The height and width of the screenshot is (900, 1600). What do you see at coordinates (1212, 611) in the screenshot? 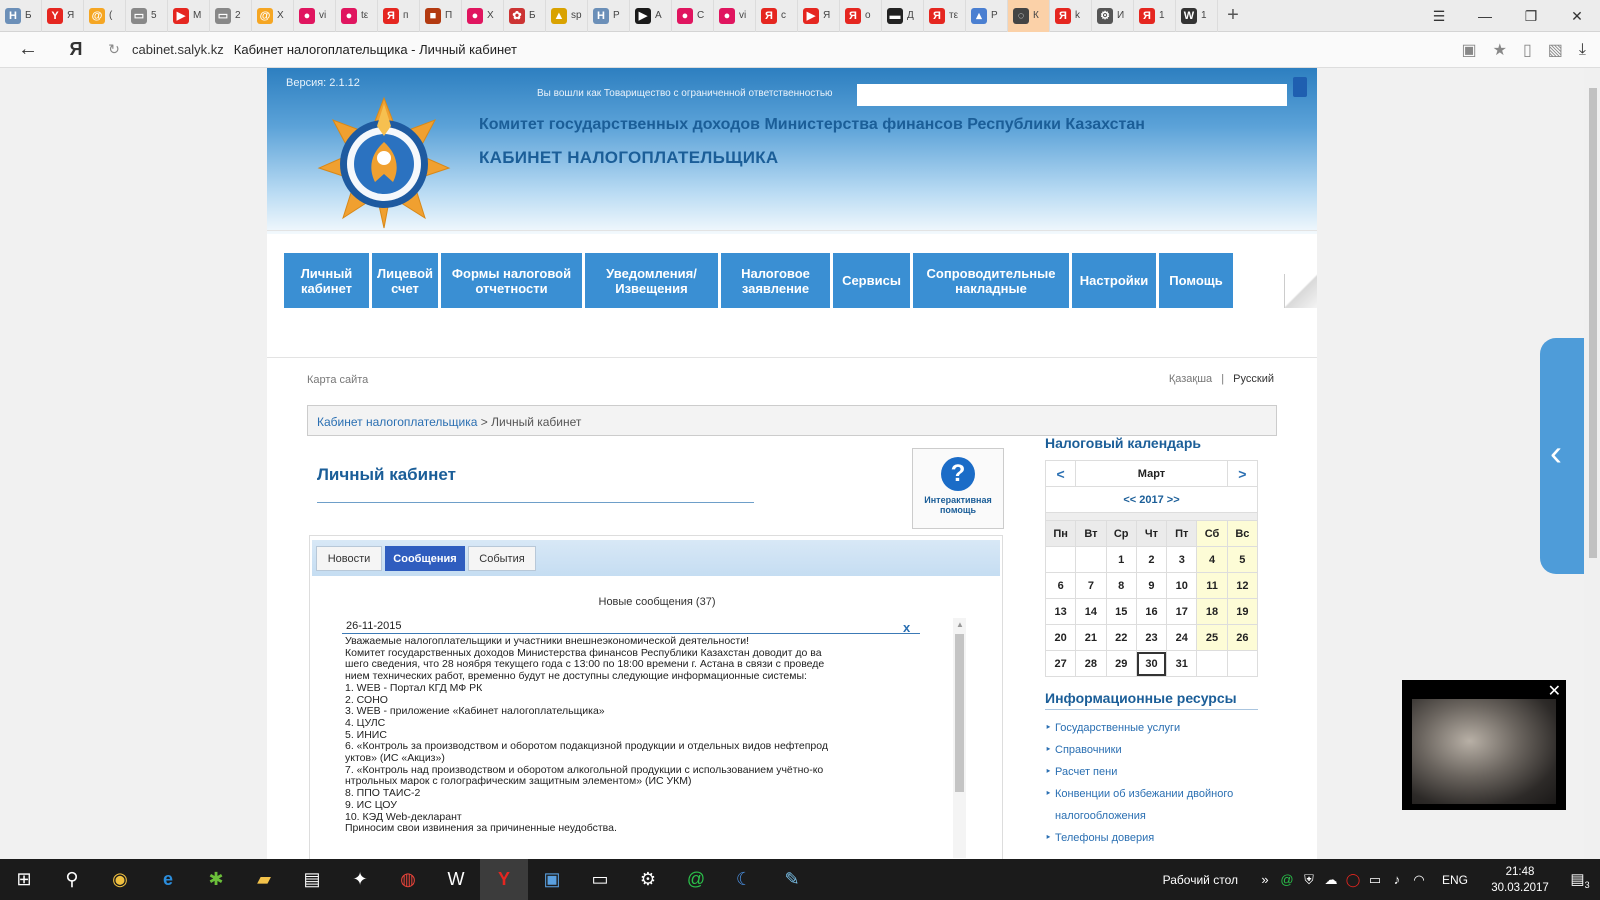
I see `calendar-day: 18` at bounding box center [1212, 611].